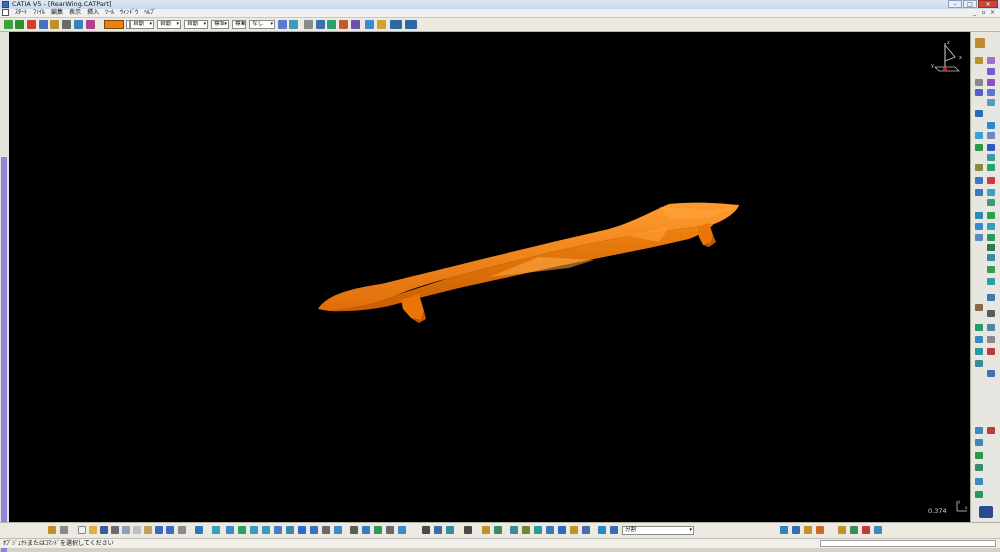 This screenshot has width=1000, height=552. Describe the element at coordinates (979, 167) in the screenshot. I see `thickness-icon` at that location.